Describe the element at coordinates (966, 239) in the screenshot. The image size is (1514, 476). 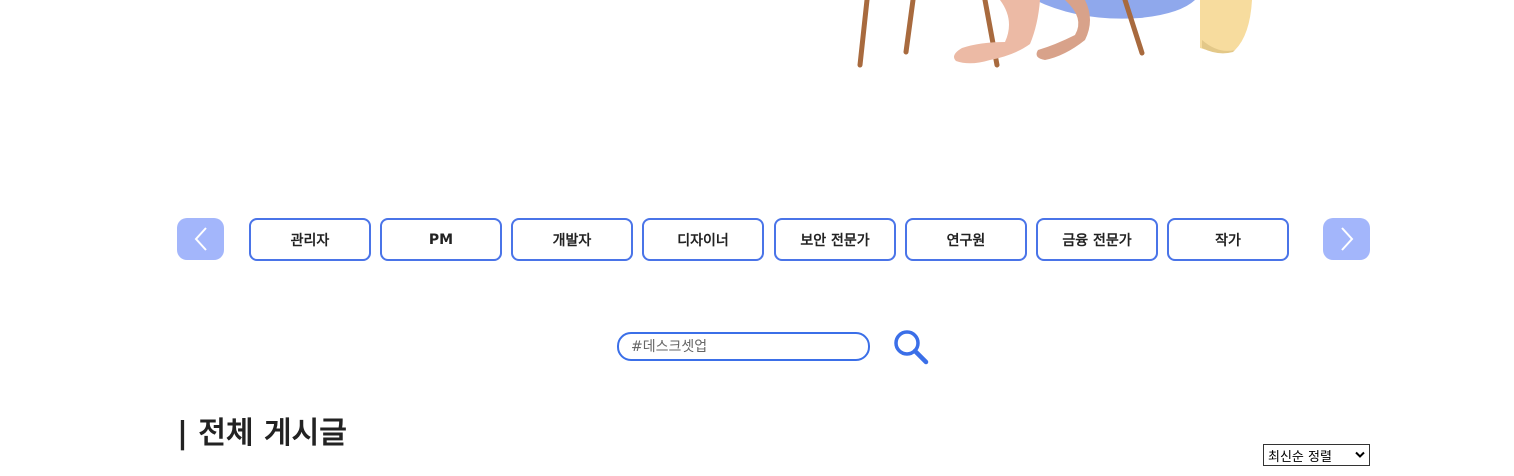
I see `category-button-researcher: 연구원` at that location.